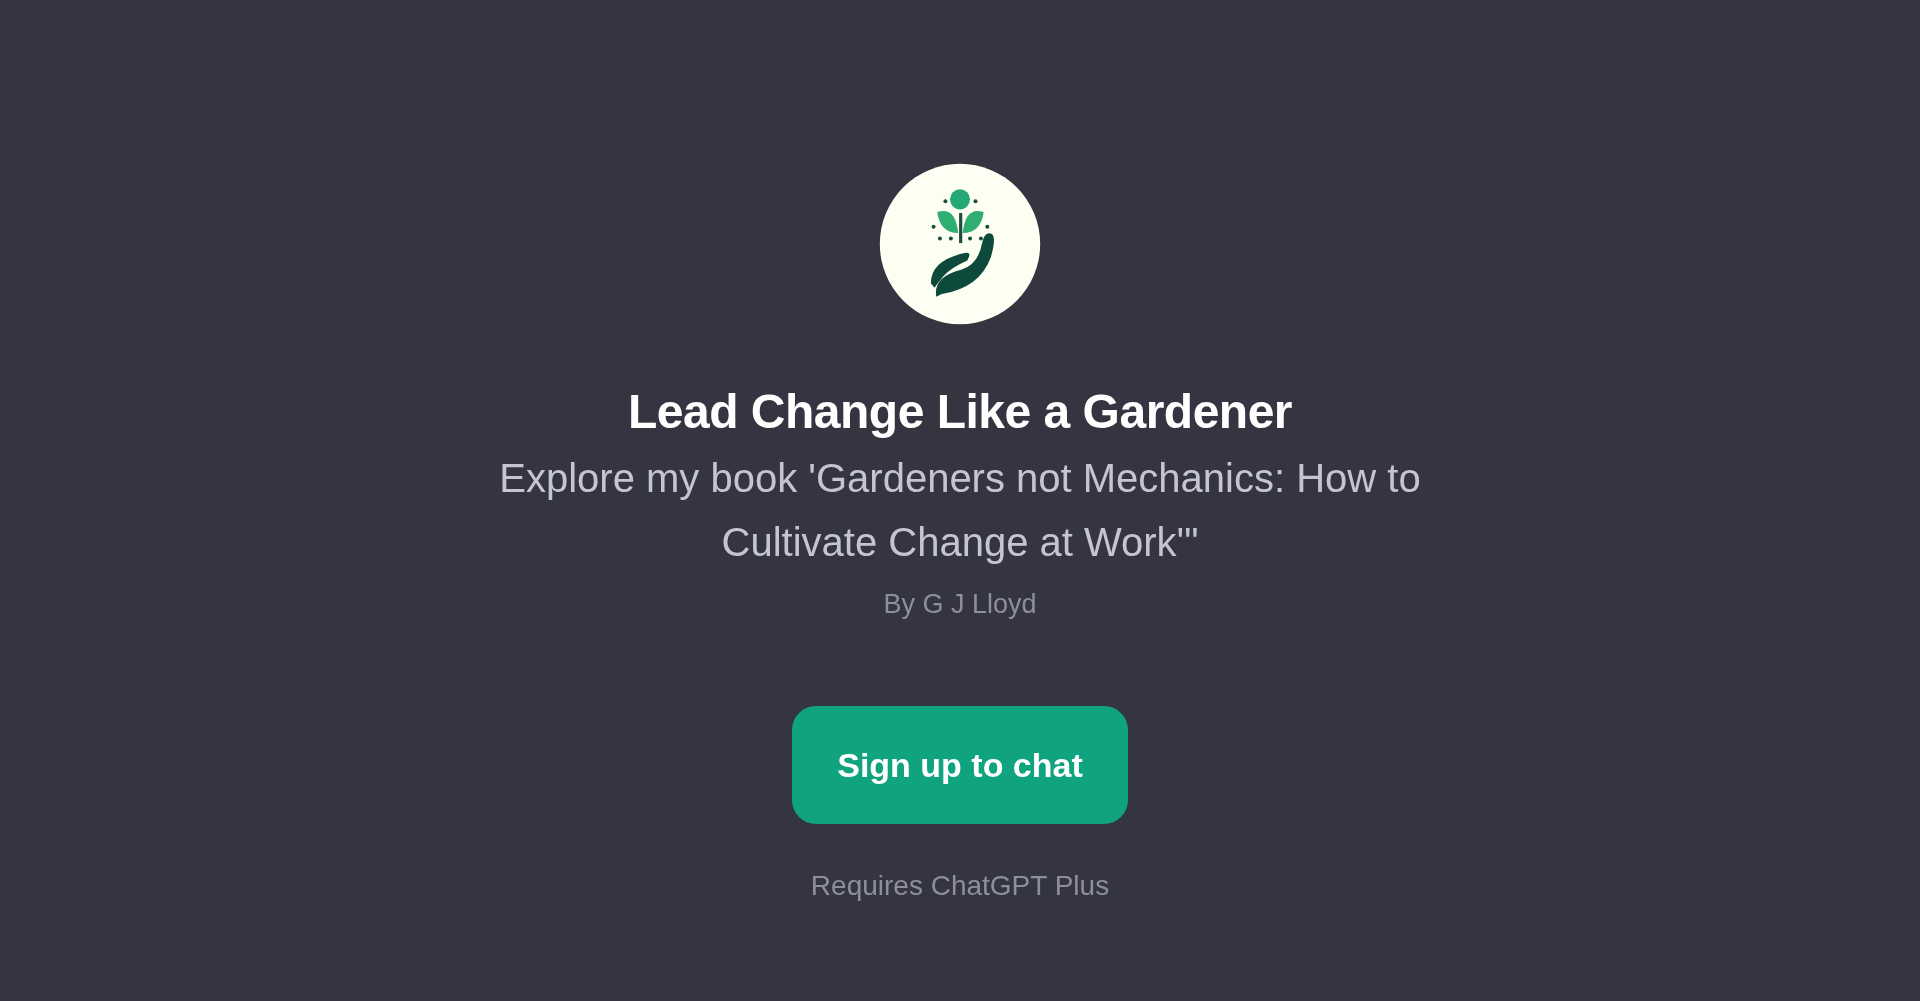  Describe the element at coordinates (960, 412) in the screenshot. I see `gpt-title: Lead Change Like a Gardener` at that location.